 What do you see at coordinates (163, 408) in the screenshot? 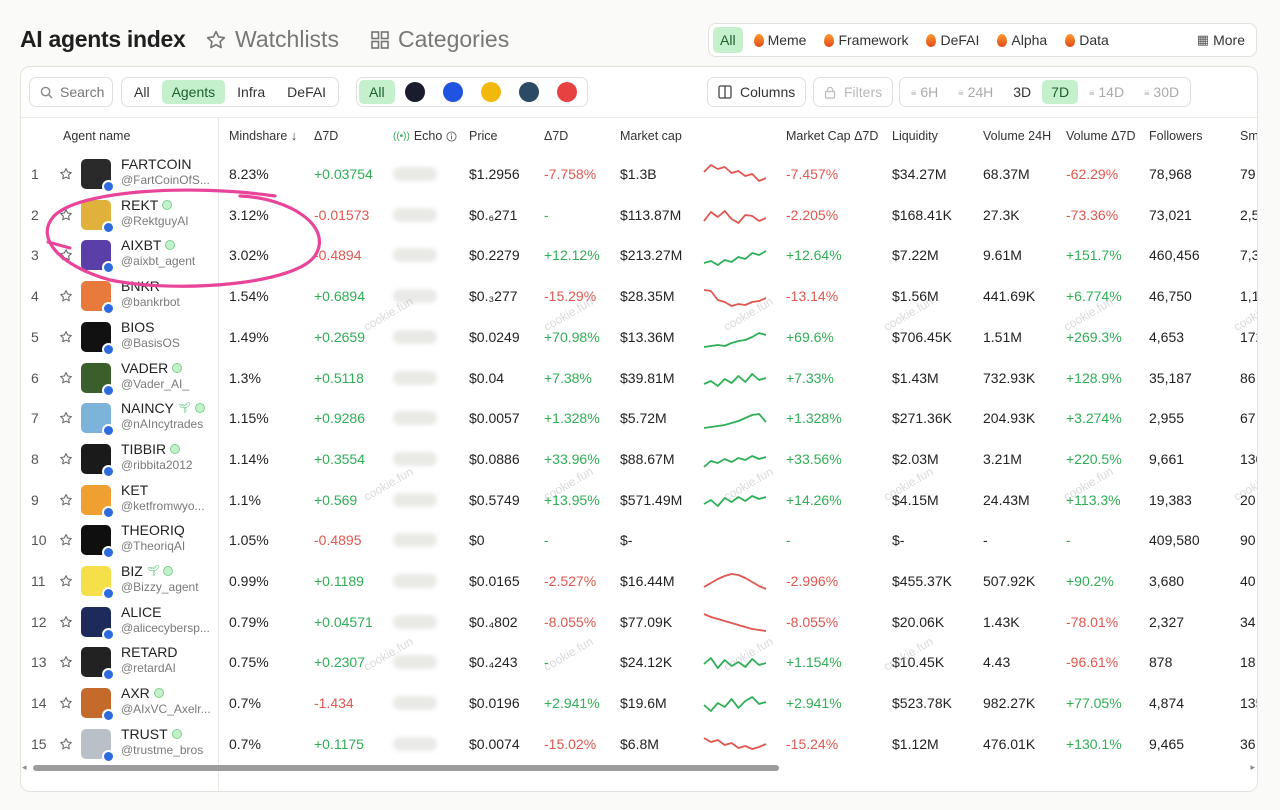
I see `agent-name: NAINCY 🌱︎` at bounding box center [163, 408].